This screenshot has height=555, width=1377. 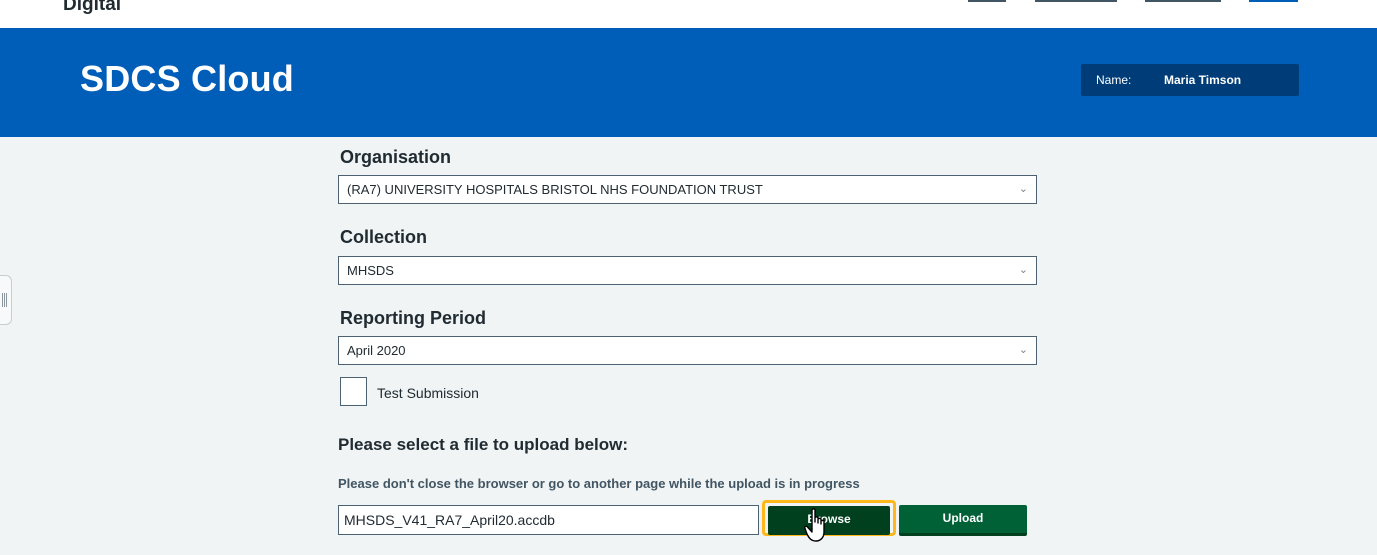 What do you see at coordinates (963, 519) in the screenshot?
I see `upload-button: Upload` at bounding box center [963, 519].